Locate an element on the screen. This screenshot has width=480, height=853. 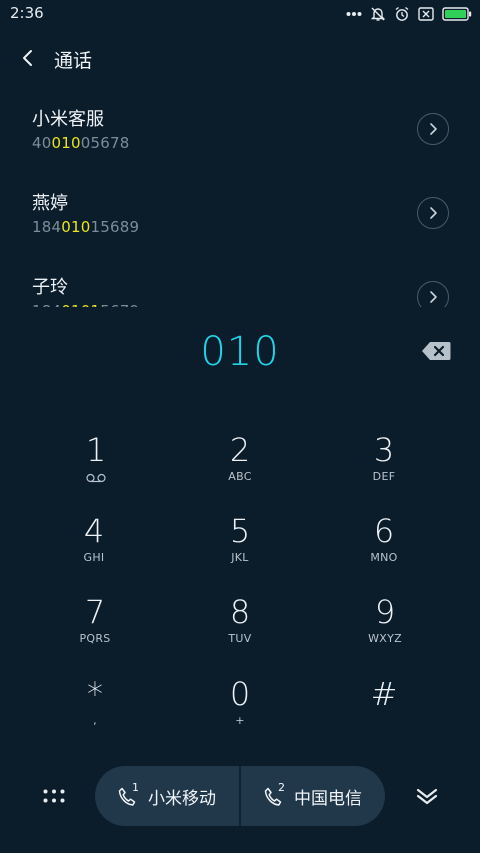
call-sim2-button: 2 中国电信 is located at coordinates (313, 796).